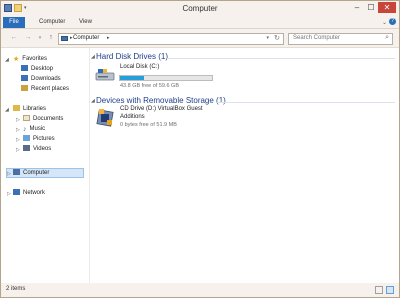 The width and height of the screenshot is (400, 298). I want to click on expand-ribbon-icon: ⌄, so click(384, 22).